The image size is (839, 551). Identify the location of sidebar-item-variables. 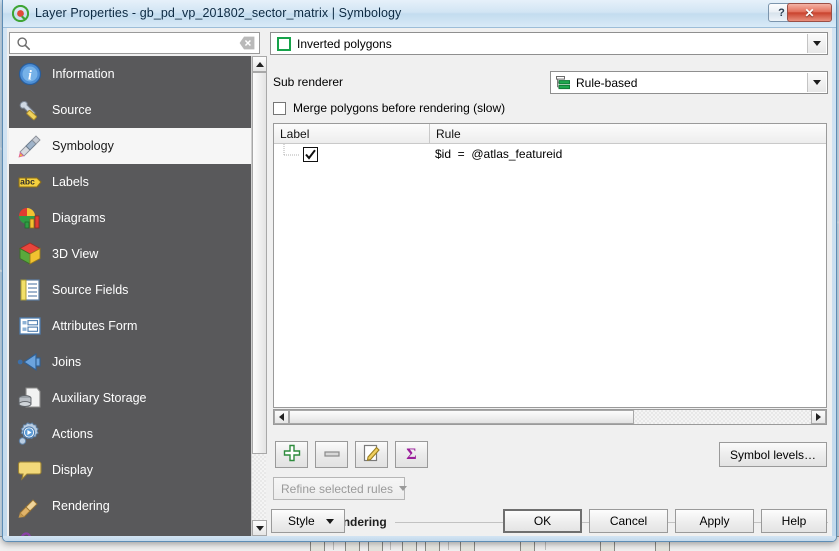
(134, 530).